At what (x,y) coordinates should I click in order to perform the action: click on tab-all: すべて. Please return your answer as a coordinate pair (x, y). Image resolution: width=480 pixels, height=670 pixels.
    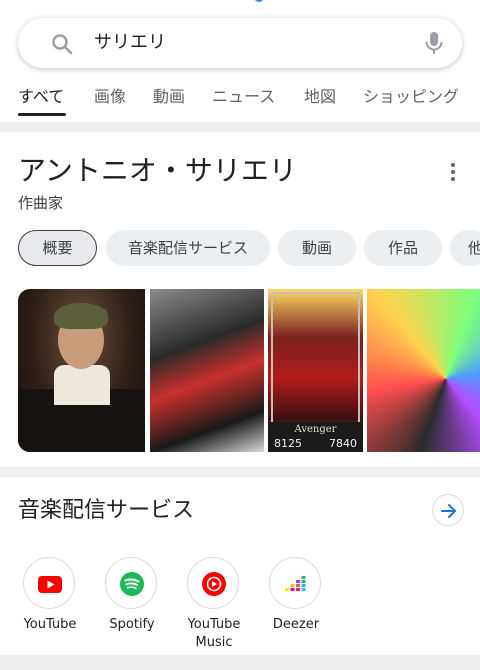
    Looking at the image, I should click on (41, 97).